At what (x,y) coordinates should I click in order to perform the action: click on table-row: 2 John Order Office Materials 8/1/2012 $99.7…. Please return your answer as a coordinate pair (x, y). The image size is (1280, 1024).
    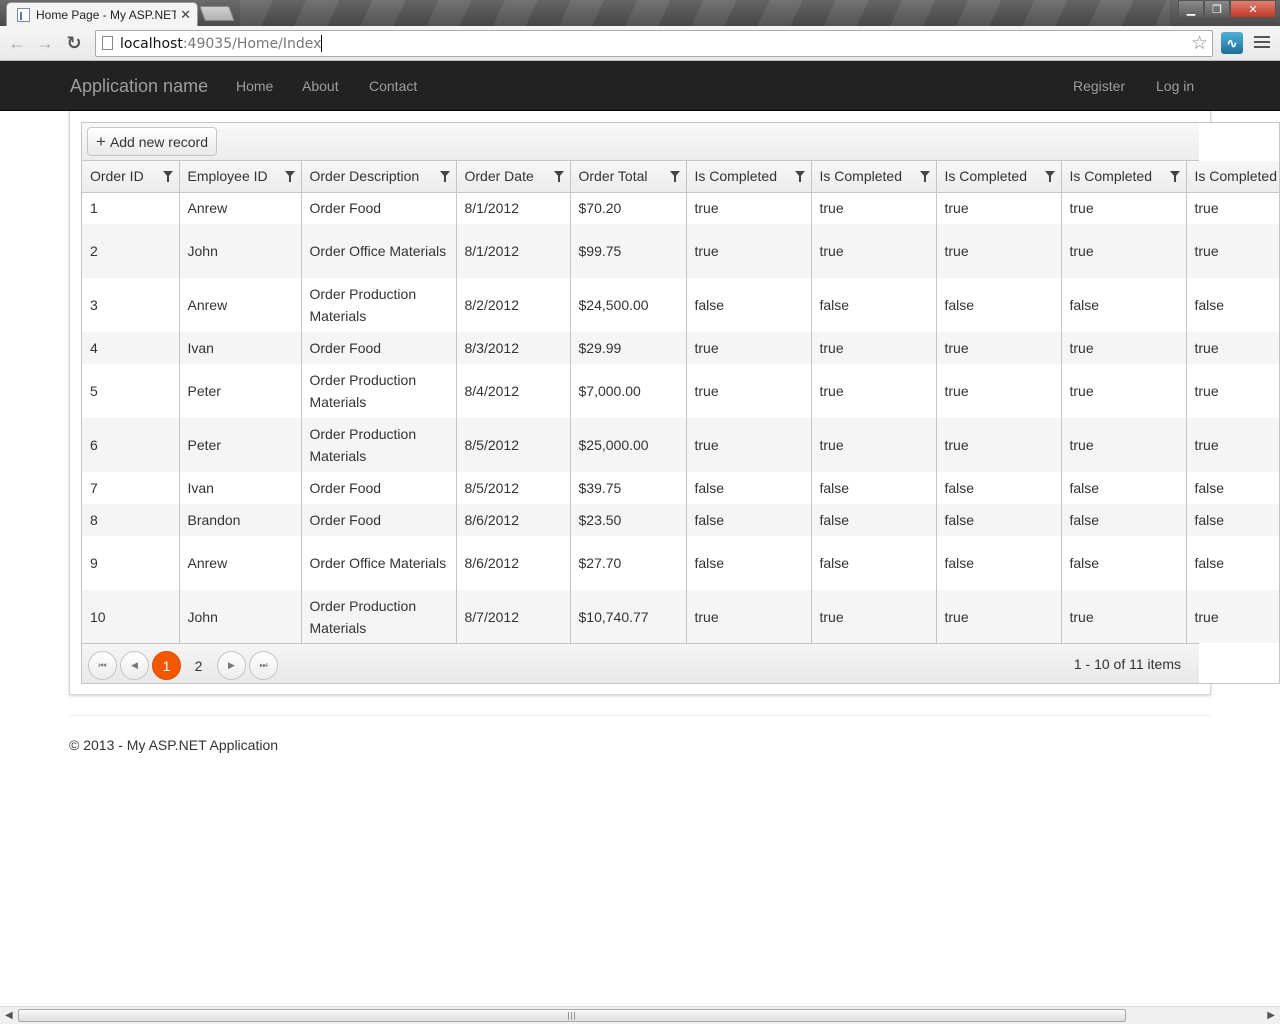
    Looking at the image, I should click on (680, 251).